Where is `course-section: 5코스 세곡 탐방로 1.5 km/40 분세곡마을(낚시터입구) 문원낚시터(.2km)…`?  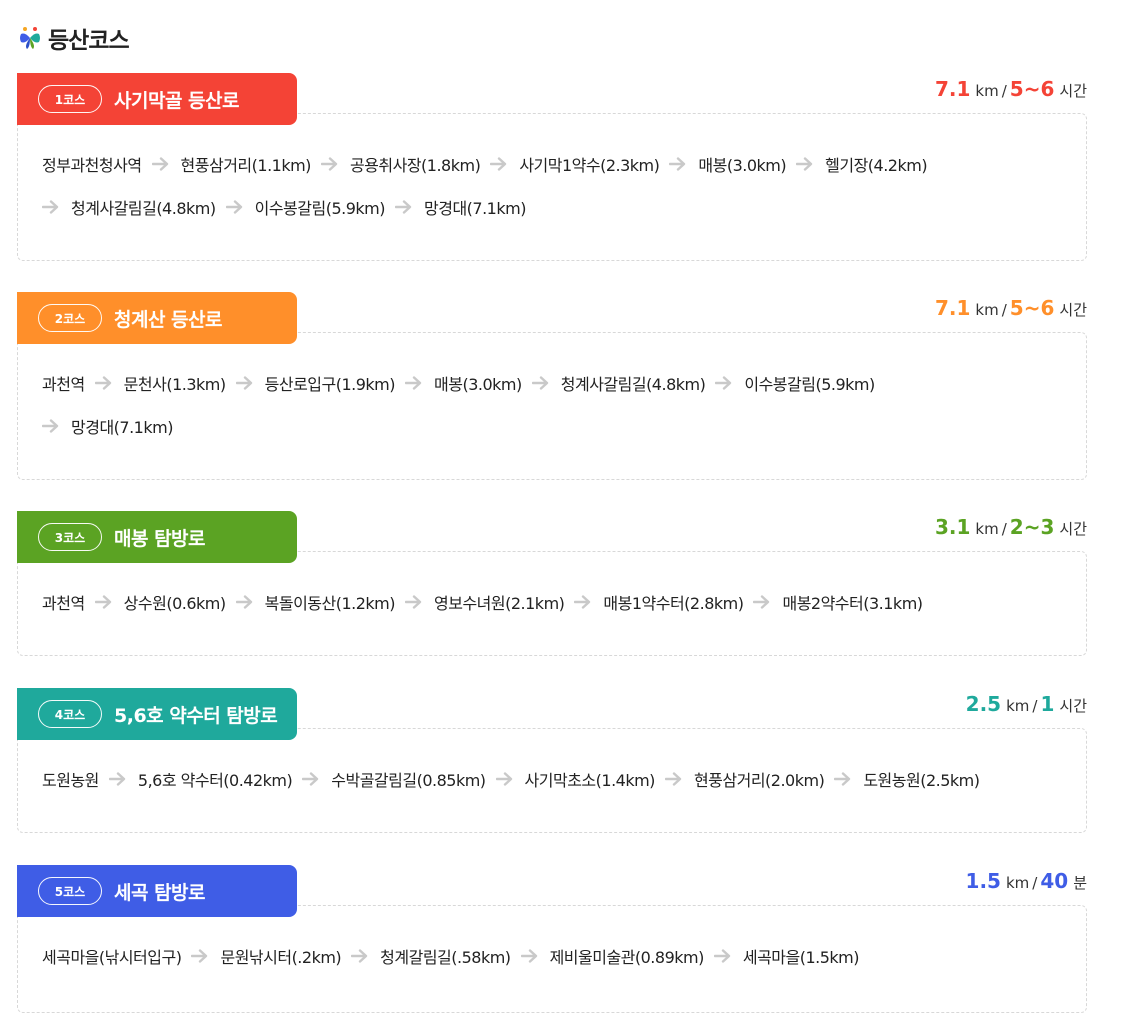
course-section: 5코스 세곡 탐방로 1.5 km/40 분세곡마을(낚시터입구) 문원낚시터(.2km)… is located at coordinates (552, 939).